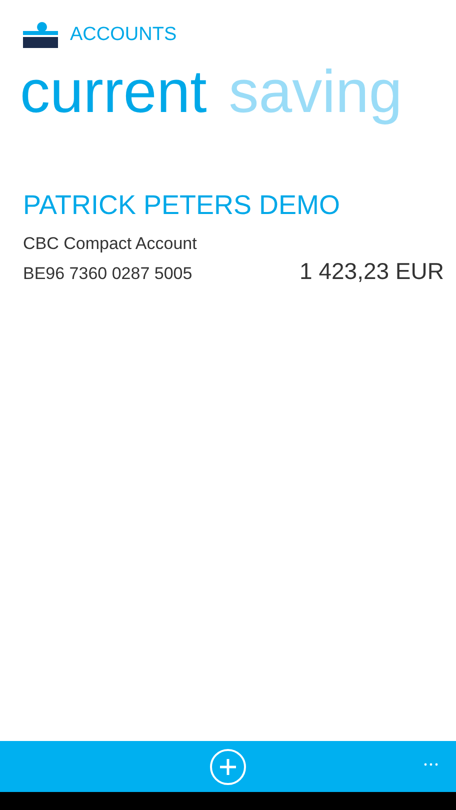 The height and width of the screenshot is (810, 456). What do you see at coordinates (107, 274) in the screenshot?
I see `account-iban: BE96 7360 0287 5005` at bounding box center [107, 274].